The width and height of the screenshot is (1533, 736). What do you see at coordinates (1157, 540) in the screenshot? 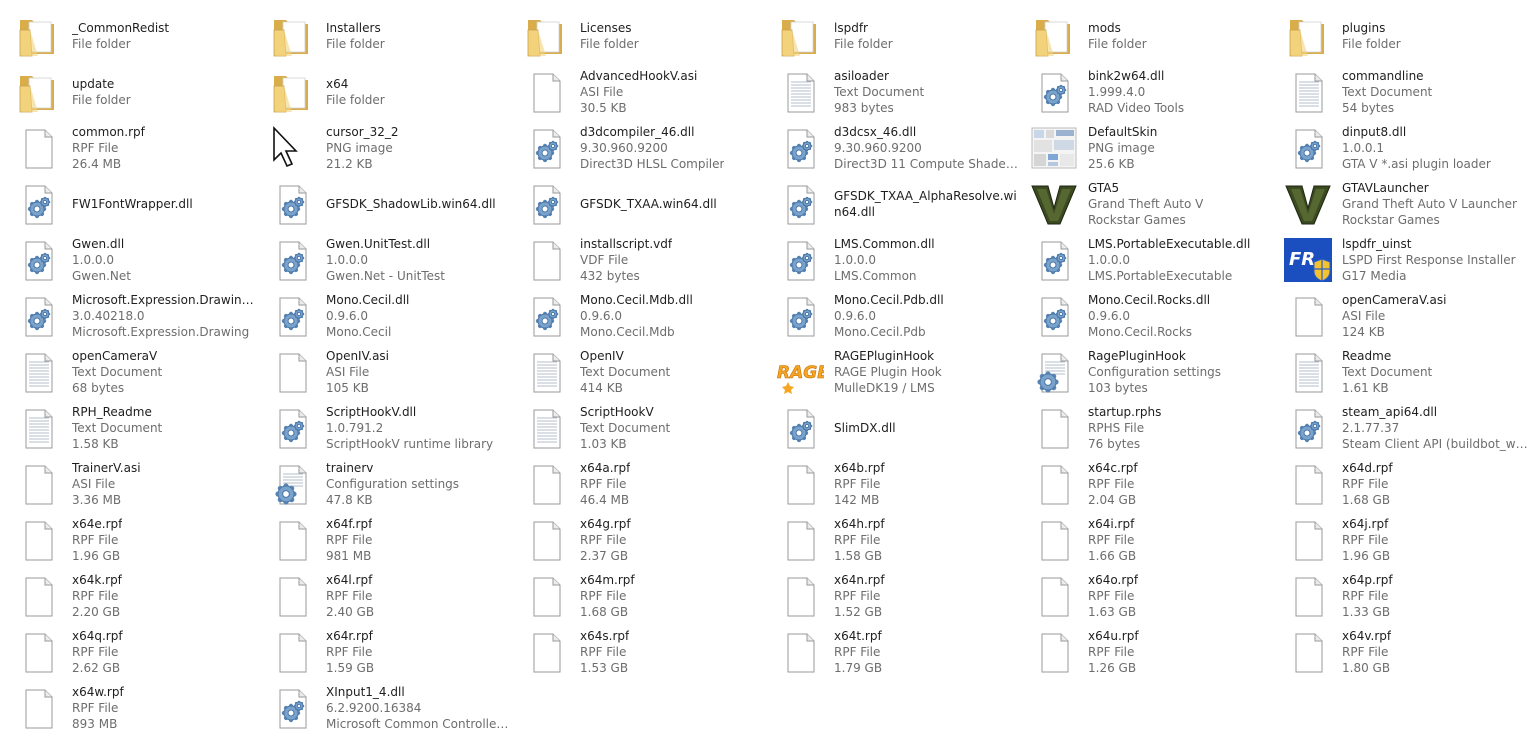
I see `file-item-58: x64i.rpf RPF File 1.66 GB` at bounding box center [1157, 540].